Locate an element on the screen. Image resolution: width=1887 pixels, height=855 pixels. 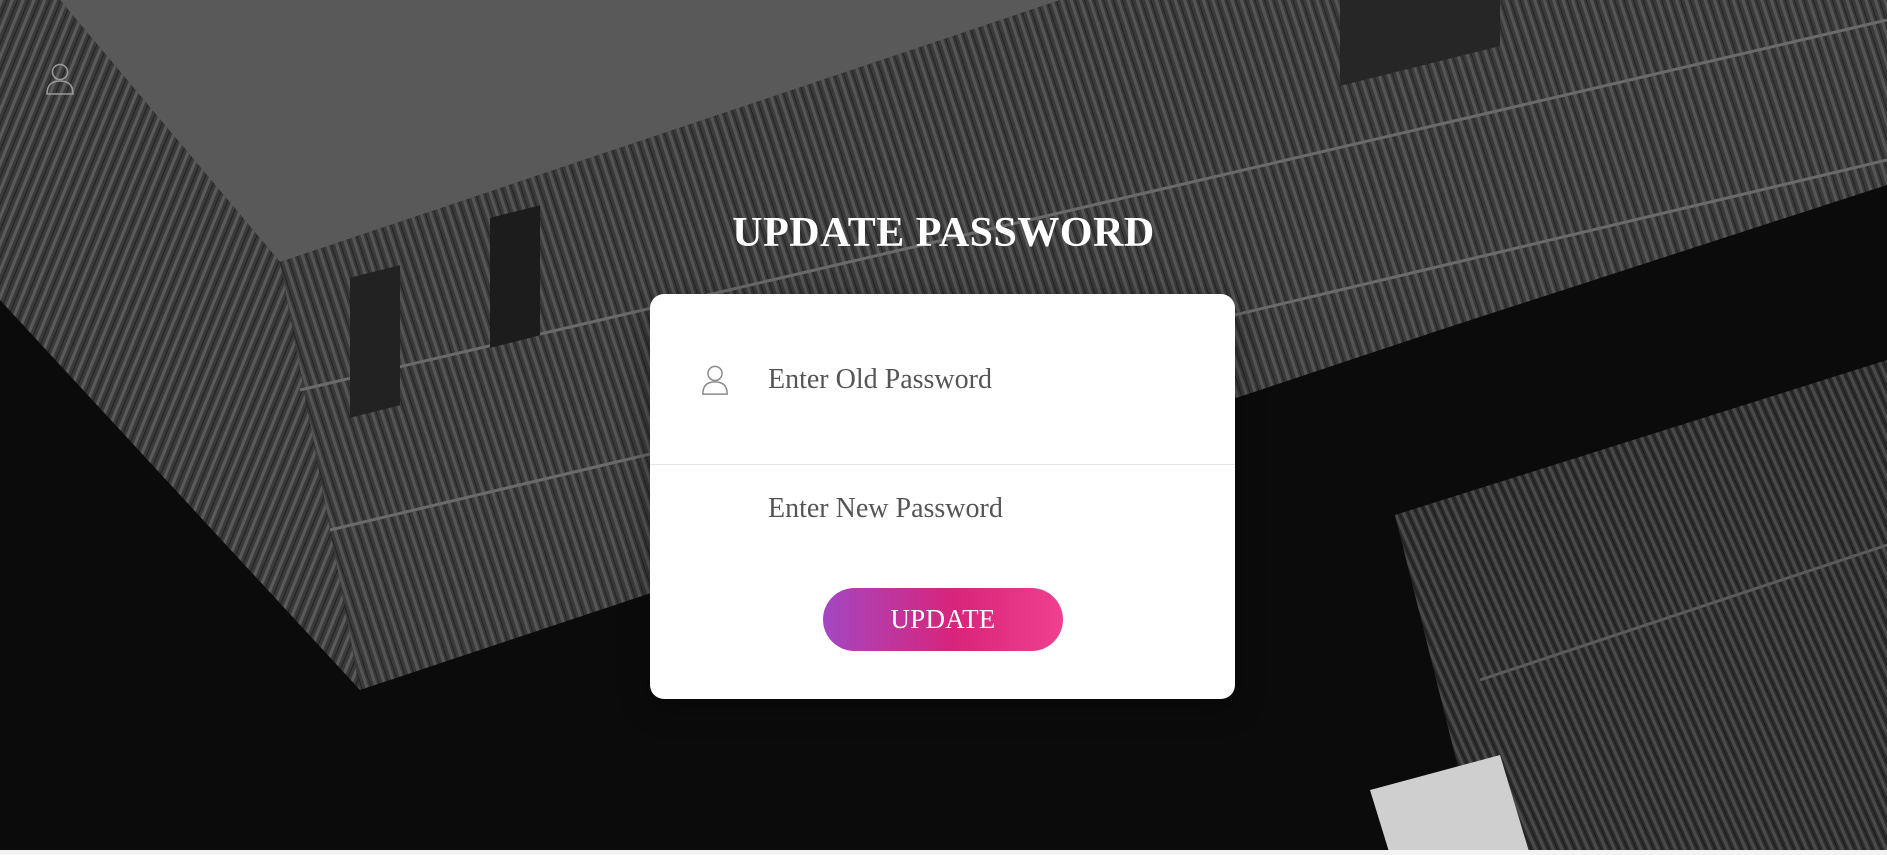
old-password-row is located at coordinates (942, 379).